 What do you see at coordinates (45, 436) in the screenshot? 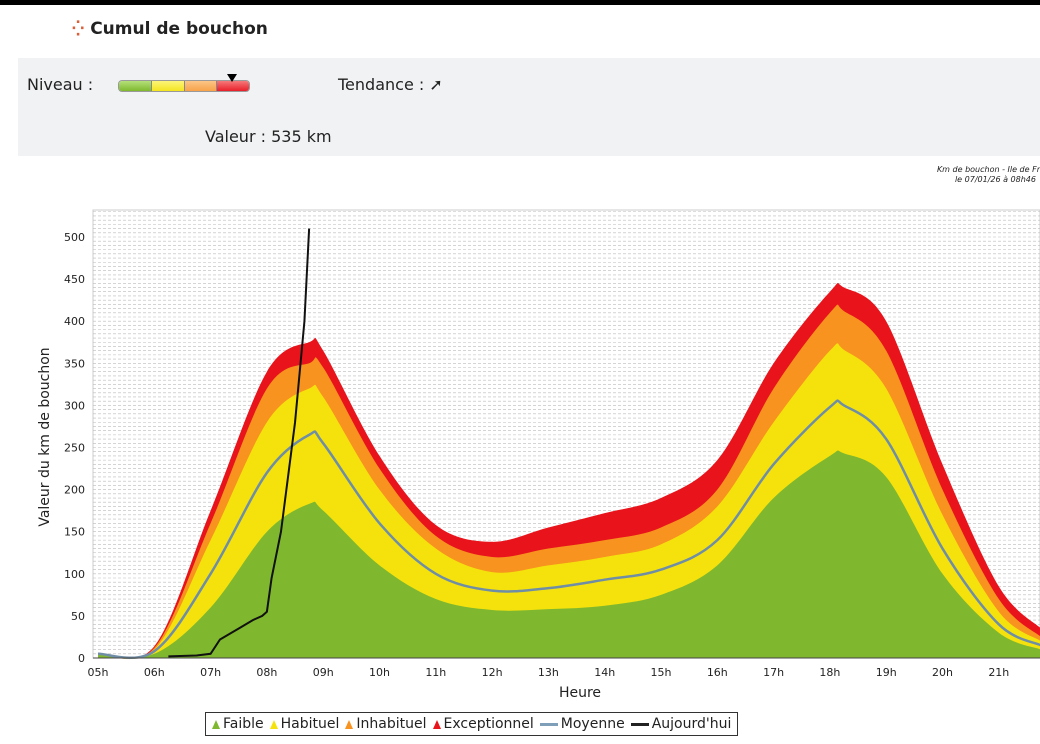
I see `y-axis-label: Valeur du km de bouchon` at bounding box center [45, 436].